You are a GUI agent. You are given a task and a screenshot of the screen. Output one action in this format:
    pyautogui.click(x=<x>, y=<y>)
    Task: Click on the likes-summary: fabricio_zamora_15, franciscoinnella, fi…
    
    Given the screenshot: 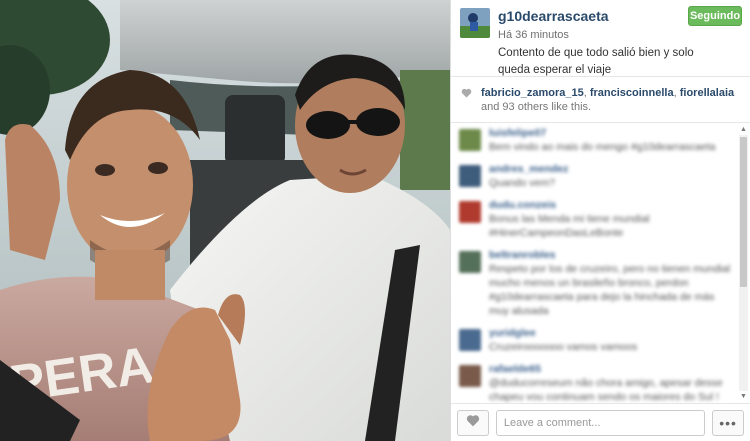 What is the action you would take?
    pyautogui.click(x=600, y=100)
    